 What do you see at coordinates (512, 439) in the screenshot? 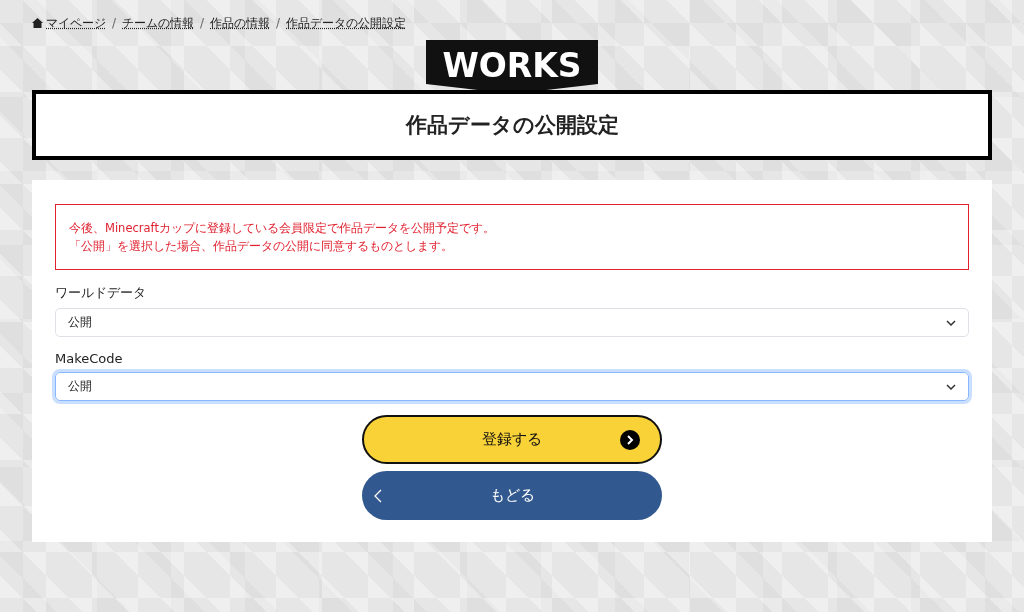
I see `submit-button: 登録する` at bounding box center [512, 439].